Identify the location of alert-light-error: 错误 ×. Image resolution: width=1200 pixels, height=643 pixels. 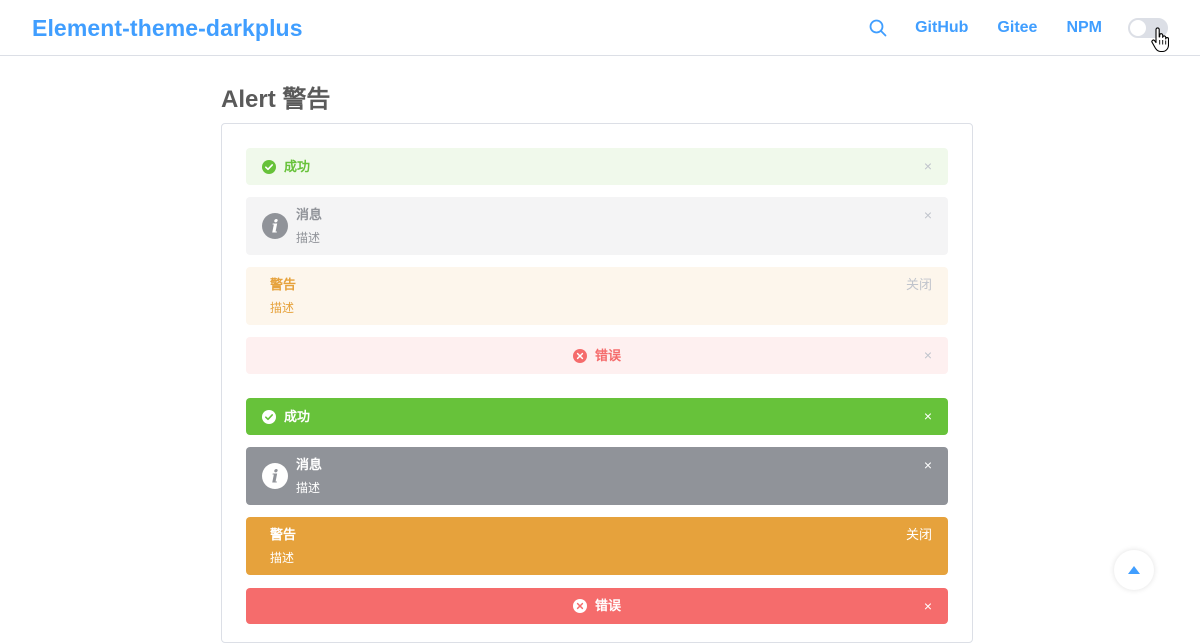
(597, 355).